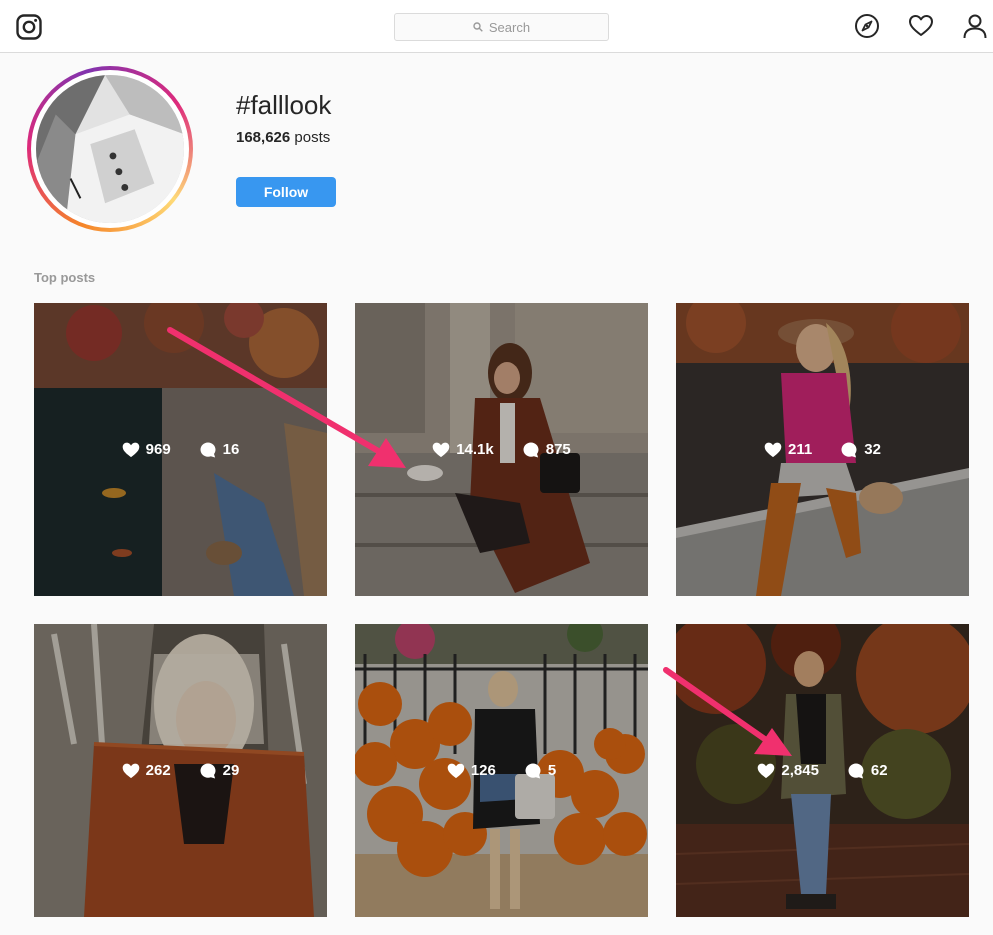  Describe the element at coordinates (29, 27) in the screenshot. I see `instagram-icon` at that location.